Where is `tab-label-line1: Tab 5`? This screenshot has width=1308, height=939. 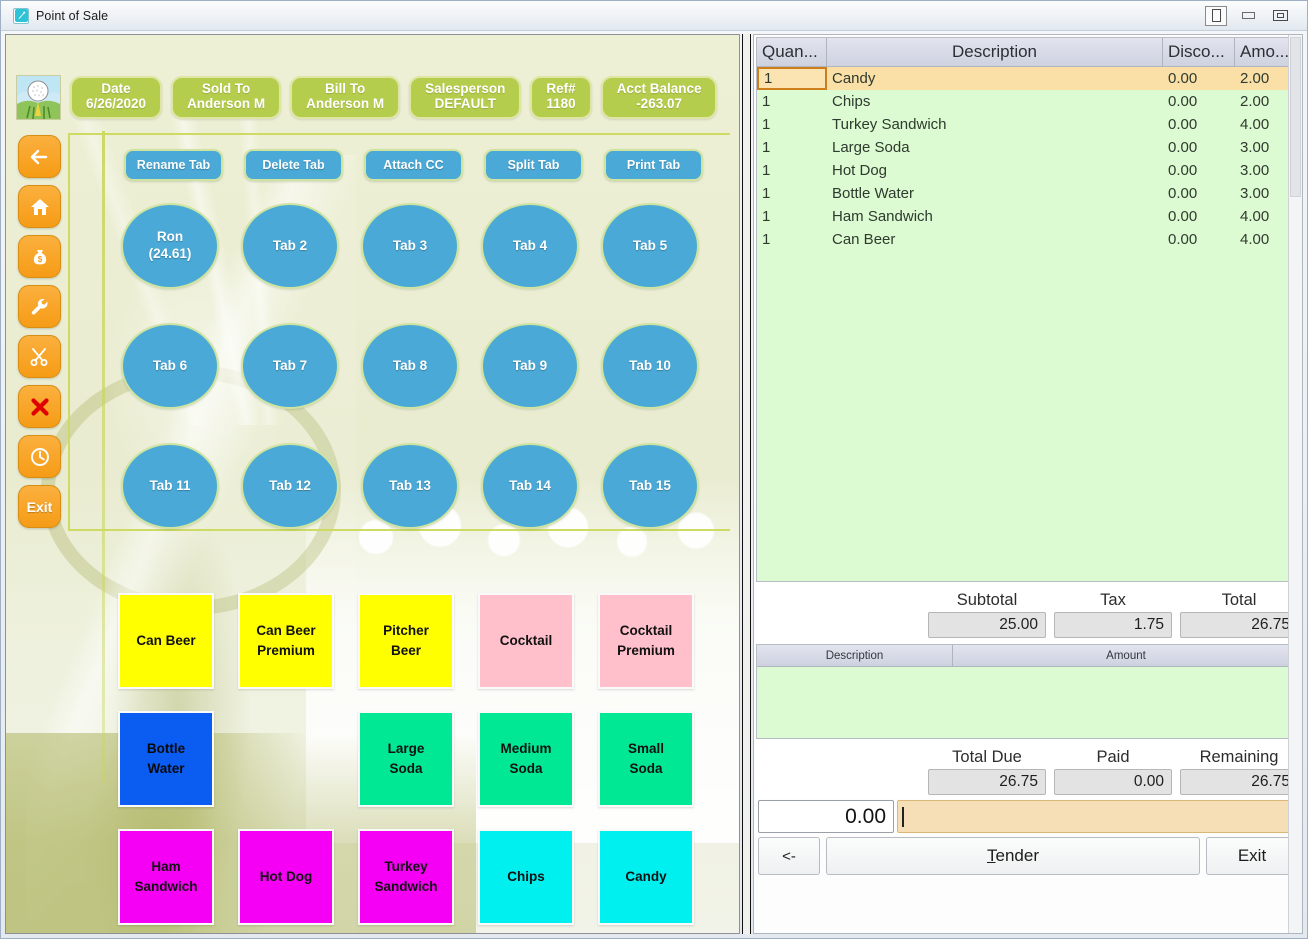 tab-label-line1: Tab 5 is located at coordinates (650, 245).